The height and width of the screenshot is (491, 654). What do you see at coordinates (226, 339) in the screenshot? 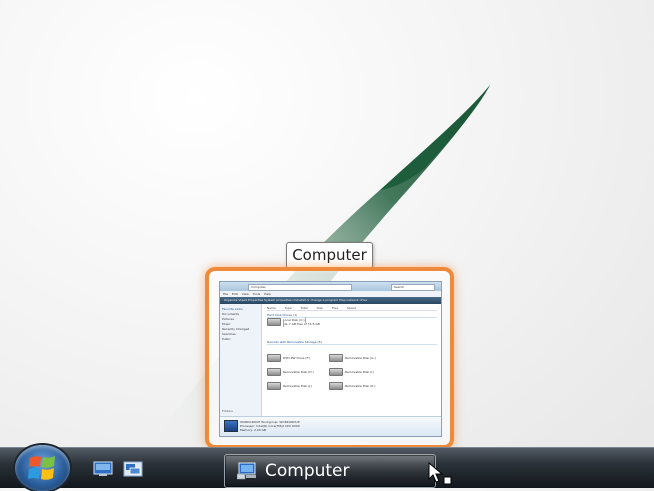
I see `thumb-nav-item: Public` at bounding box center [226, 339].